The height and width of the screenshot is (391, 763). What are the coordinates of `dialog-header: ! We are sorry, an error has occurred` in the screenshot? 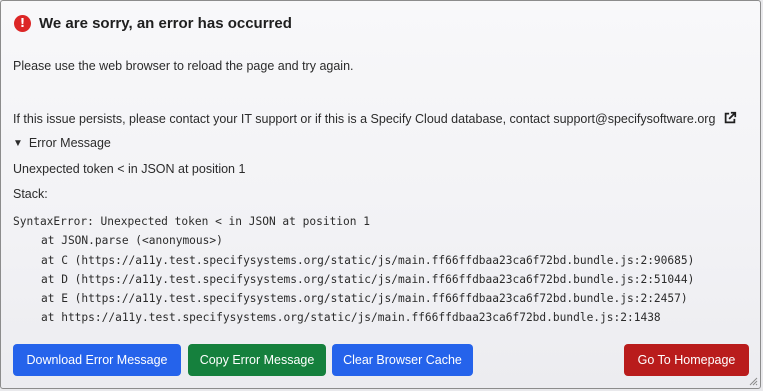 It's located at (153, 23).